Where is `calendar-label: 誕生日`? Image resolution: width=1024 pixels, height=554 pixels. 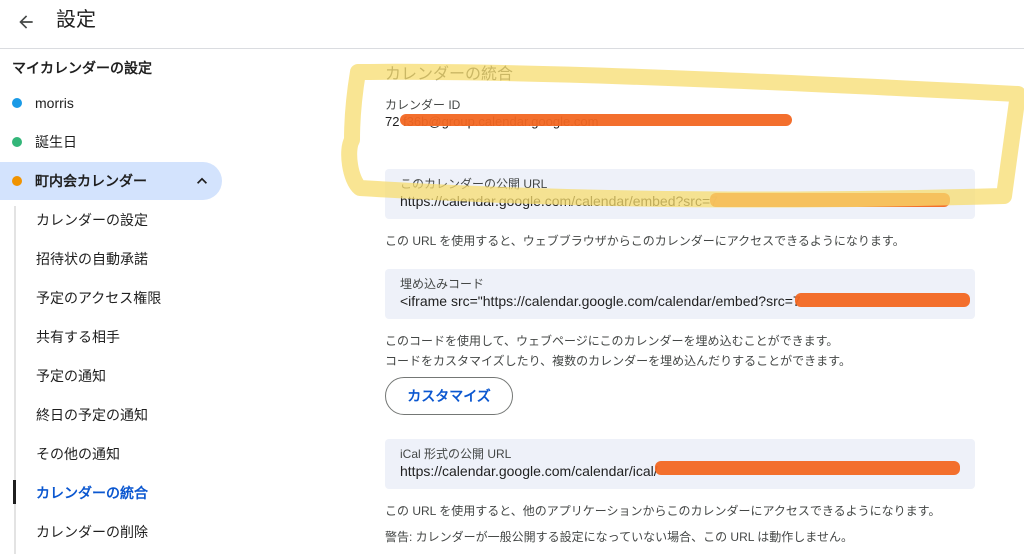 calendar-label: 誕生日 is located at coordinates (56, 142).